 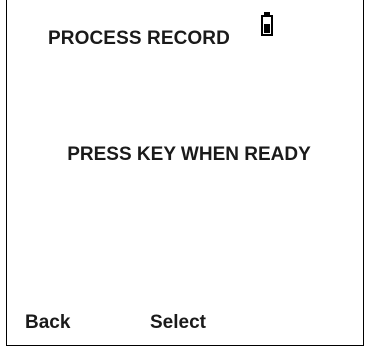 What do you see at coordinates (178, 323) in the screenshot?
I see `select-softkey: Select` at bounding box center [178, 323].